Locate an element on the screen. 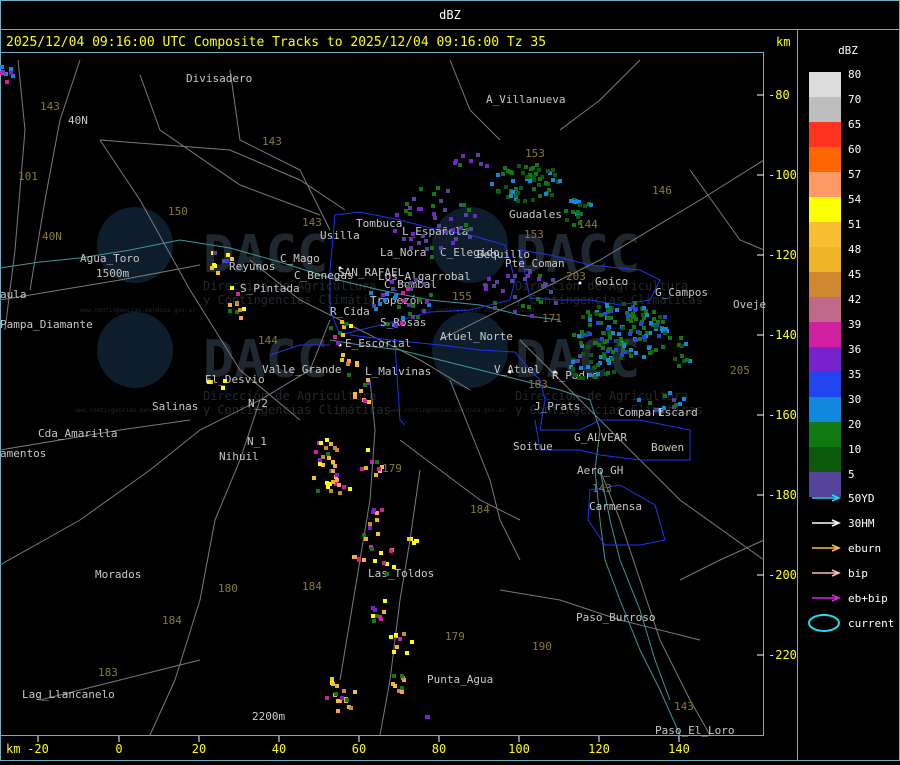 The width and height of the screenshot is (900, 765). legend-level-label: 80 is located at coordinates (854, 74).